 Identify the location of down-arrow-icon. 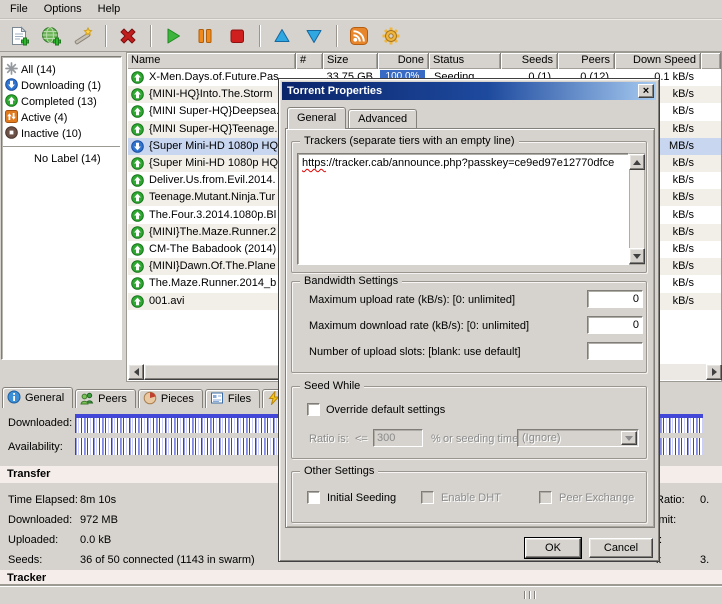
(637, 258).